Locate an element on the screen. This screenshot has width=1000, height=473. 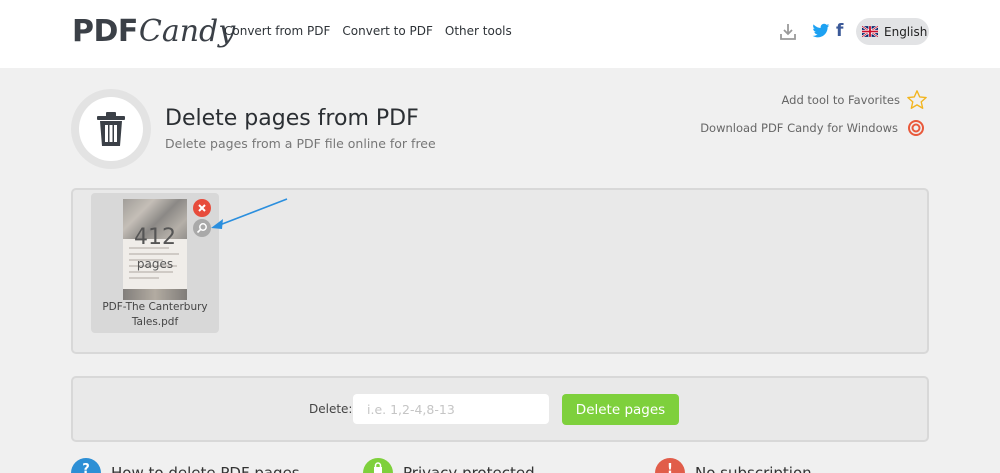
download-windows-link: Download PDF Candy for Windows is located at coordinates (812, 128).